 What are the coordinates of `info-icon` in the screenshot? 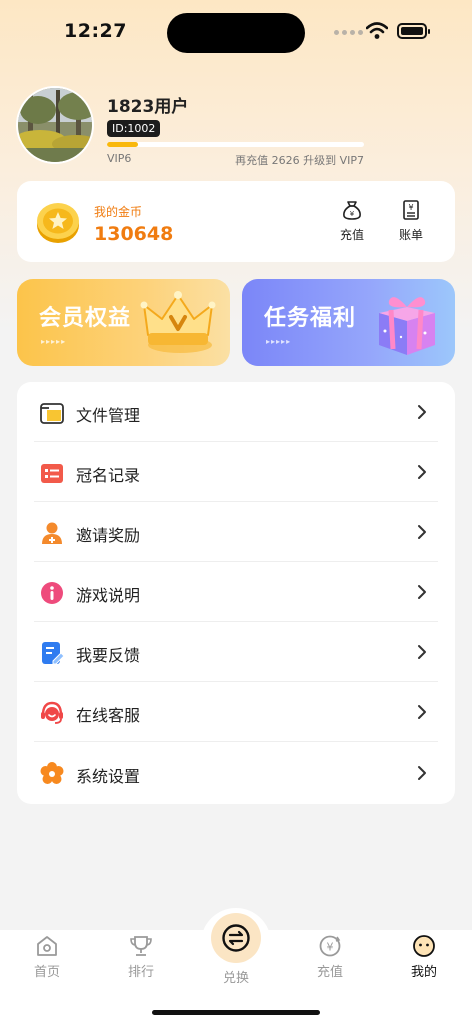 It's located at (52, 593).